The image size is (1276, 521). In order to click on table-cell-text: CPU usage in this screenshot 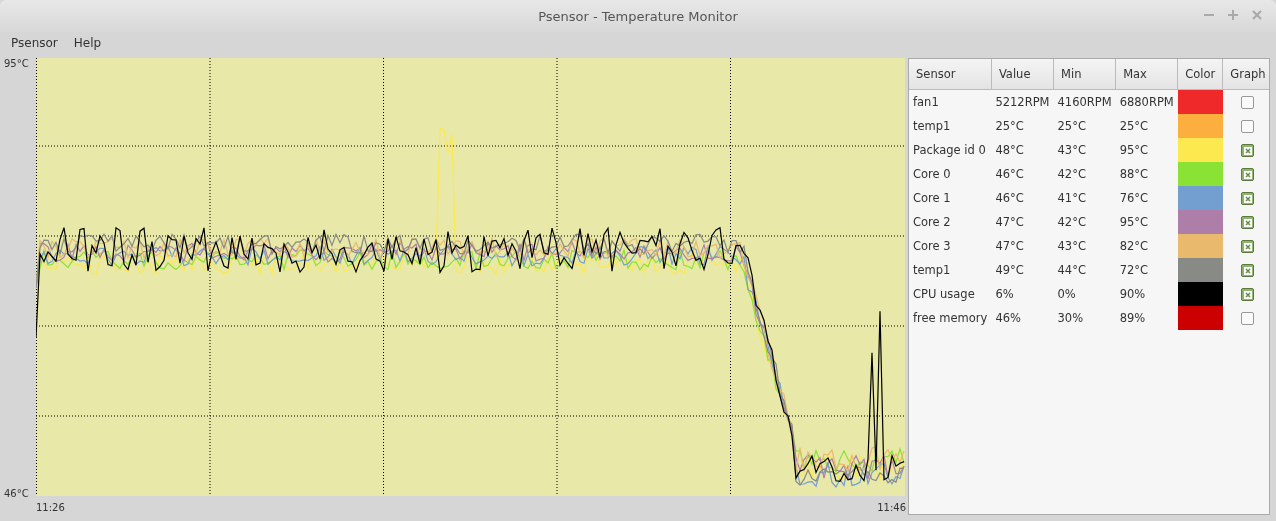, I will do `click(944, 294)`.